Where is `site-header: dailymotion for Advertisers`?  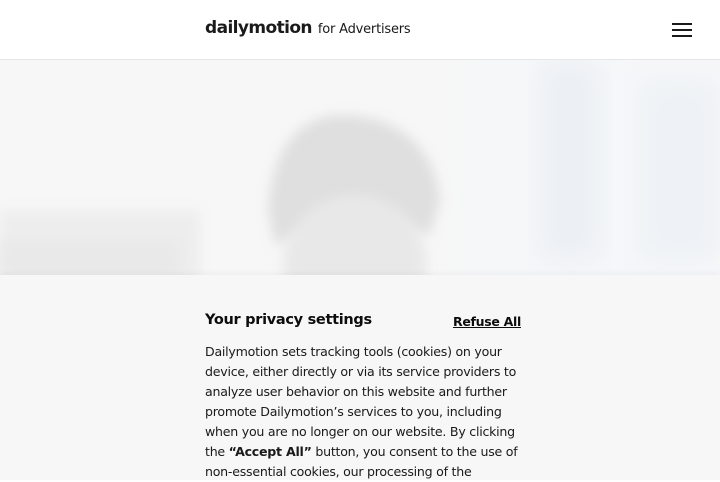 site-header: dailymotion for Advertisers is located at coordinates (360, 30).